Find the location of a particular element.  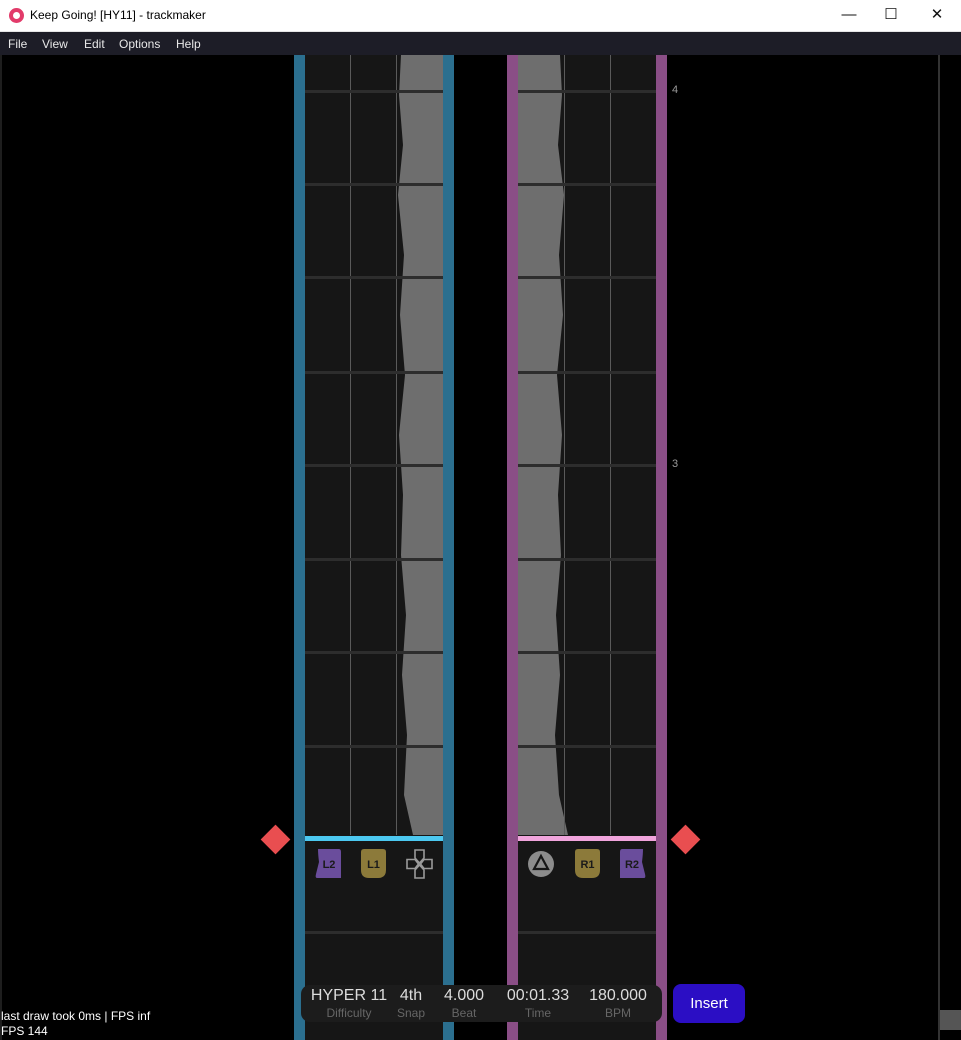

l2-label: L2 is located at coordinates (329, 865).